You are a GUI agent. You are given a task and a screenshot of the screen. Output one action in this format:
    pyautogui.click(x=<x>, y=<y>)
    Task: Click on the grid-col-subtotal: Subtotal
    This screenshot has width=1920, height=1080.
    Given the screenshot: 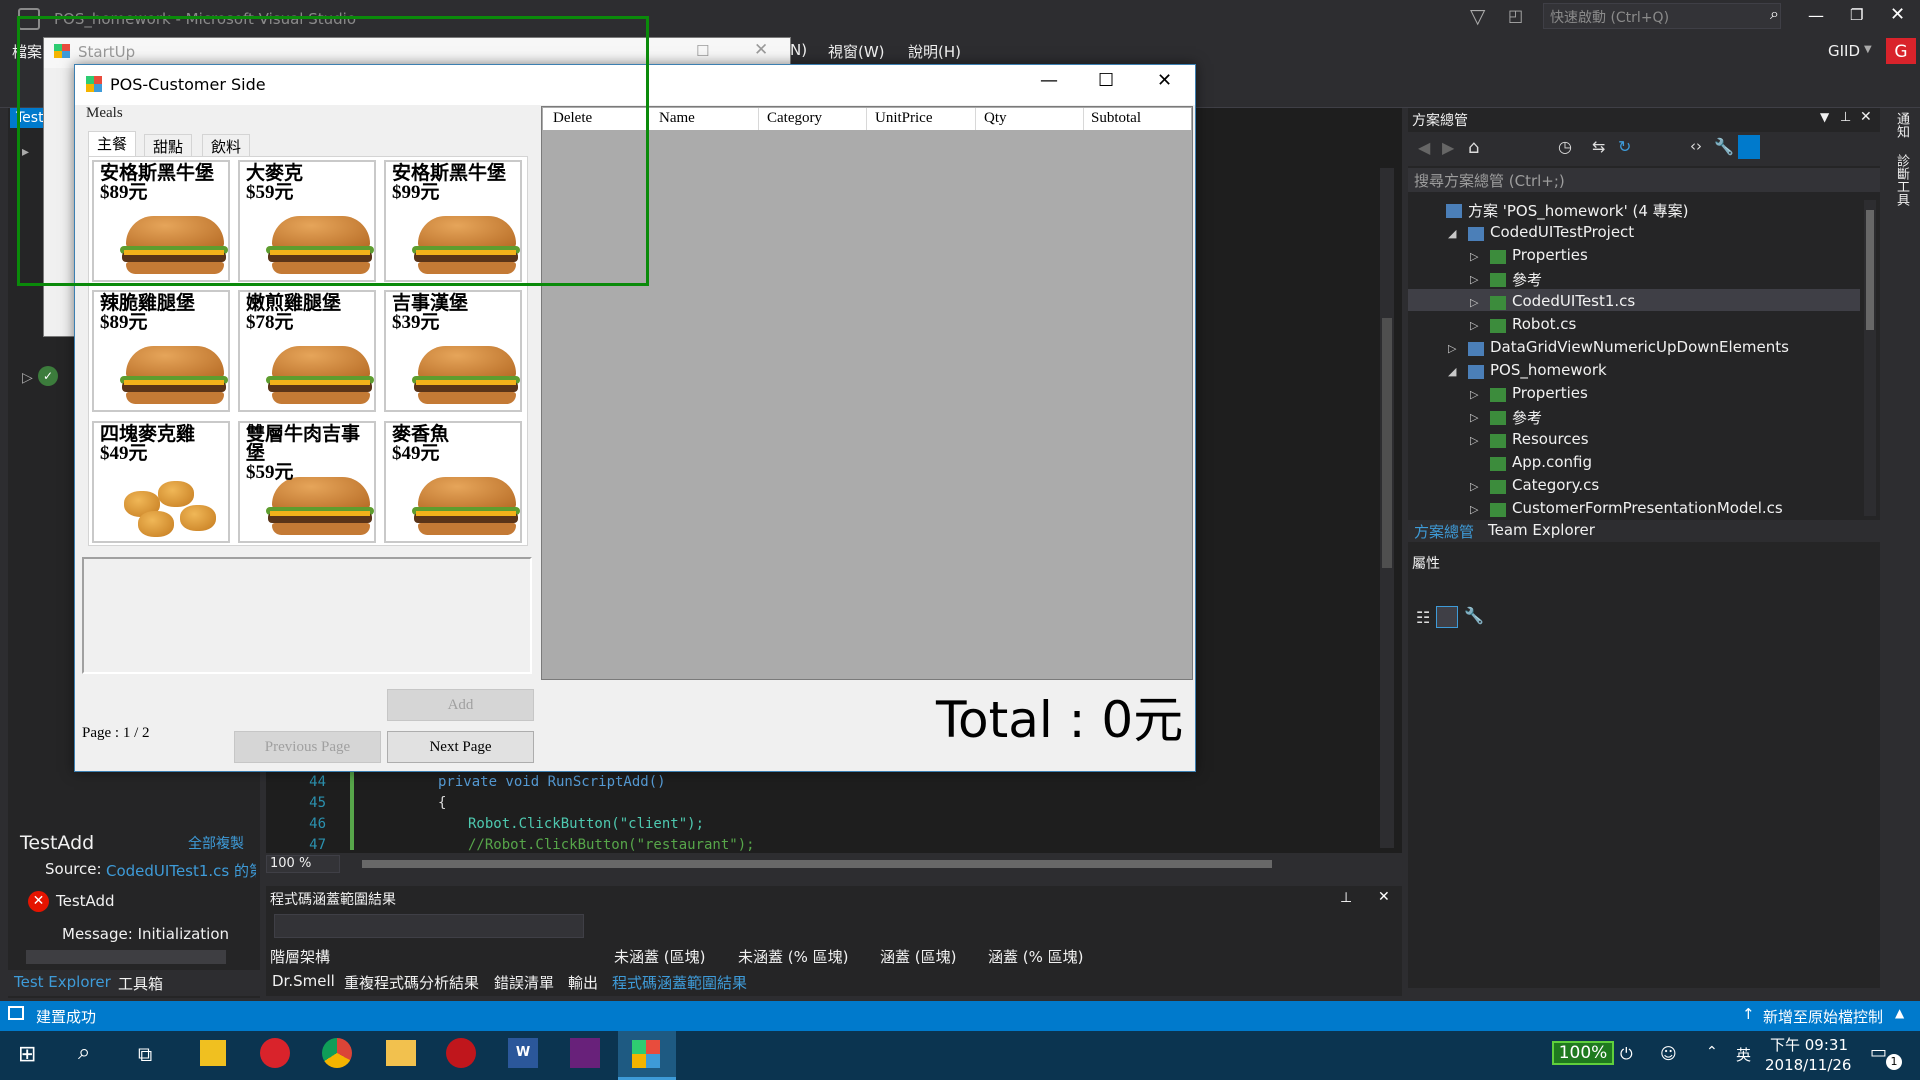 What is the action you would take?
    pyautogui.click(x=1116, y=118)
    